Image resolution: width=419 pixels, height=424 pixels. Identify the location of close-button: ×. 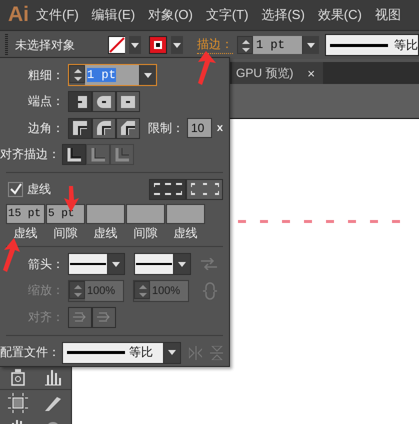
(311, 73).